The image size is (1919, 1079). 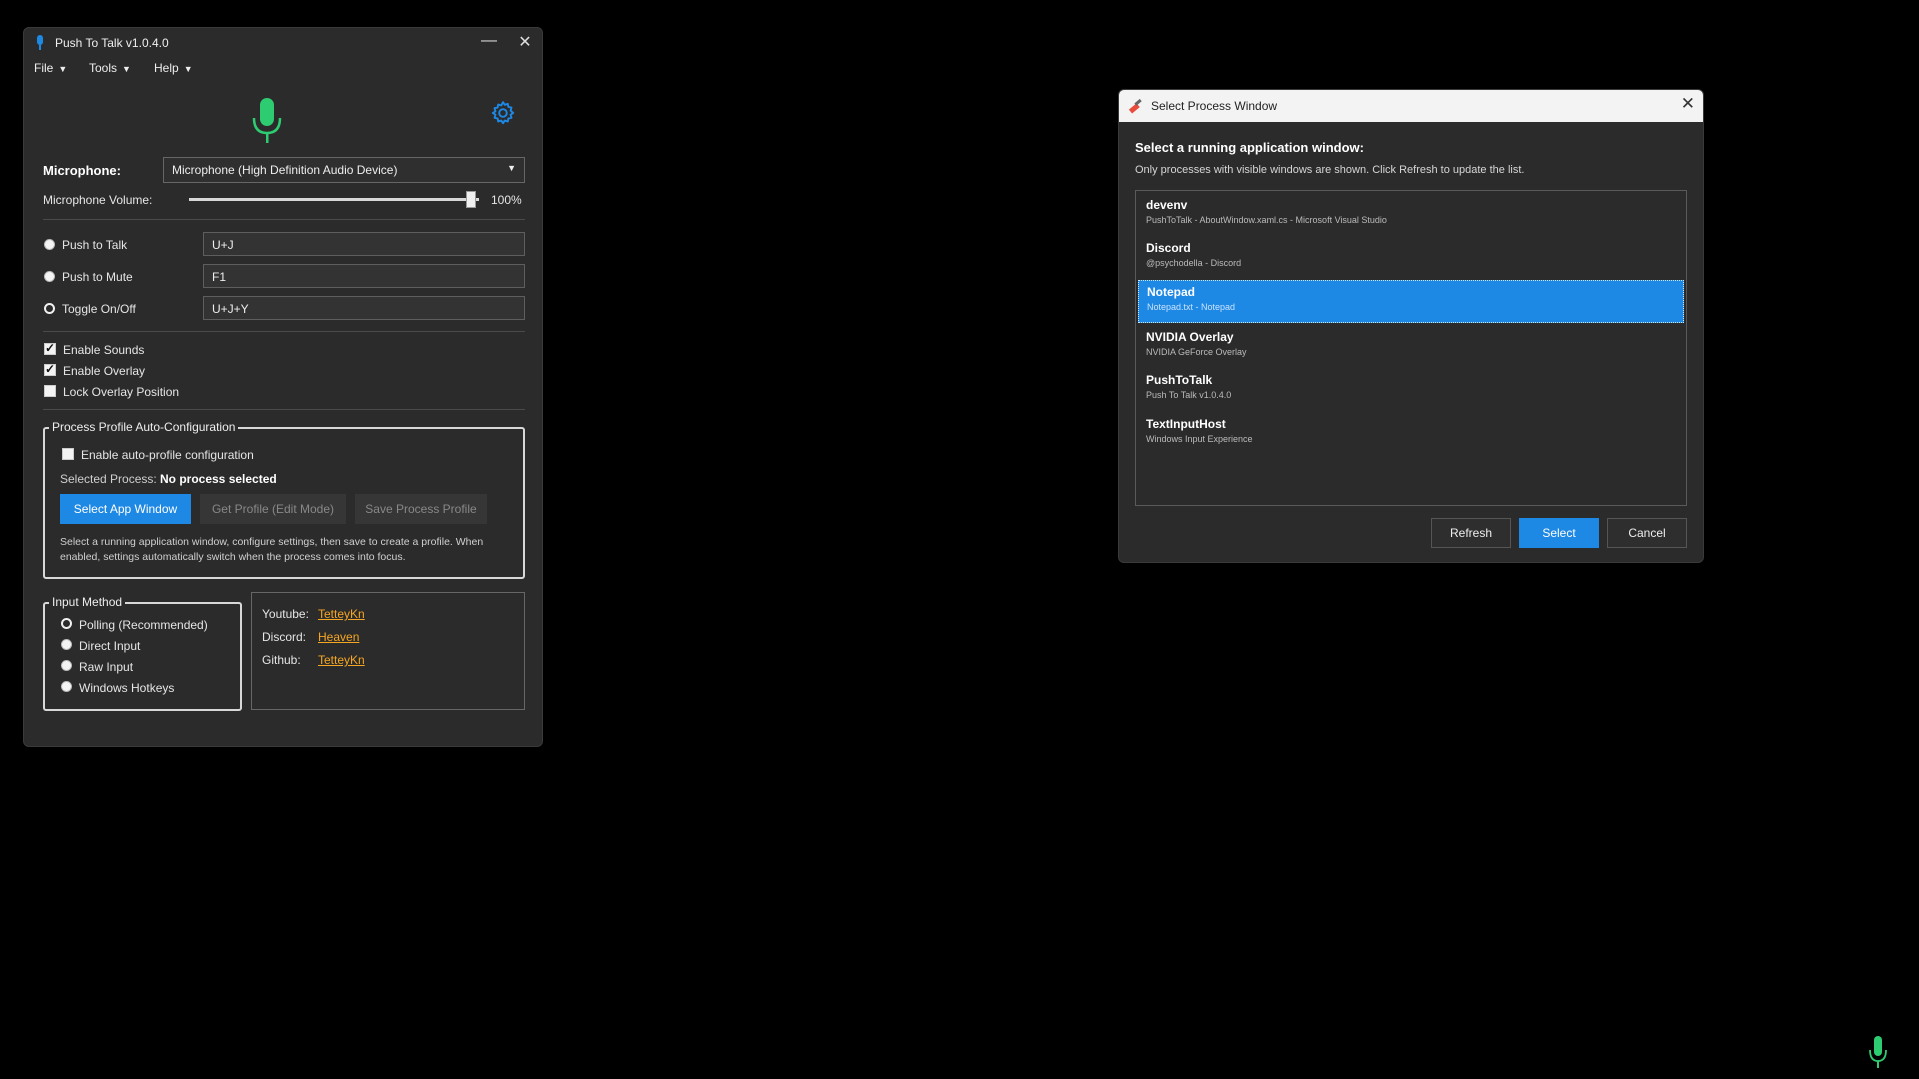 I want to click on process-item-notepad: Notepad Notepad.txt - Notepad, so click(x=1411, y=301).